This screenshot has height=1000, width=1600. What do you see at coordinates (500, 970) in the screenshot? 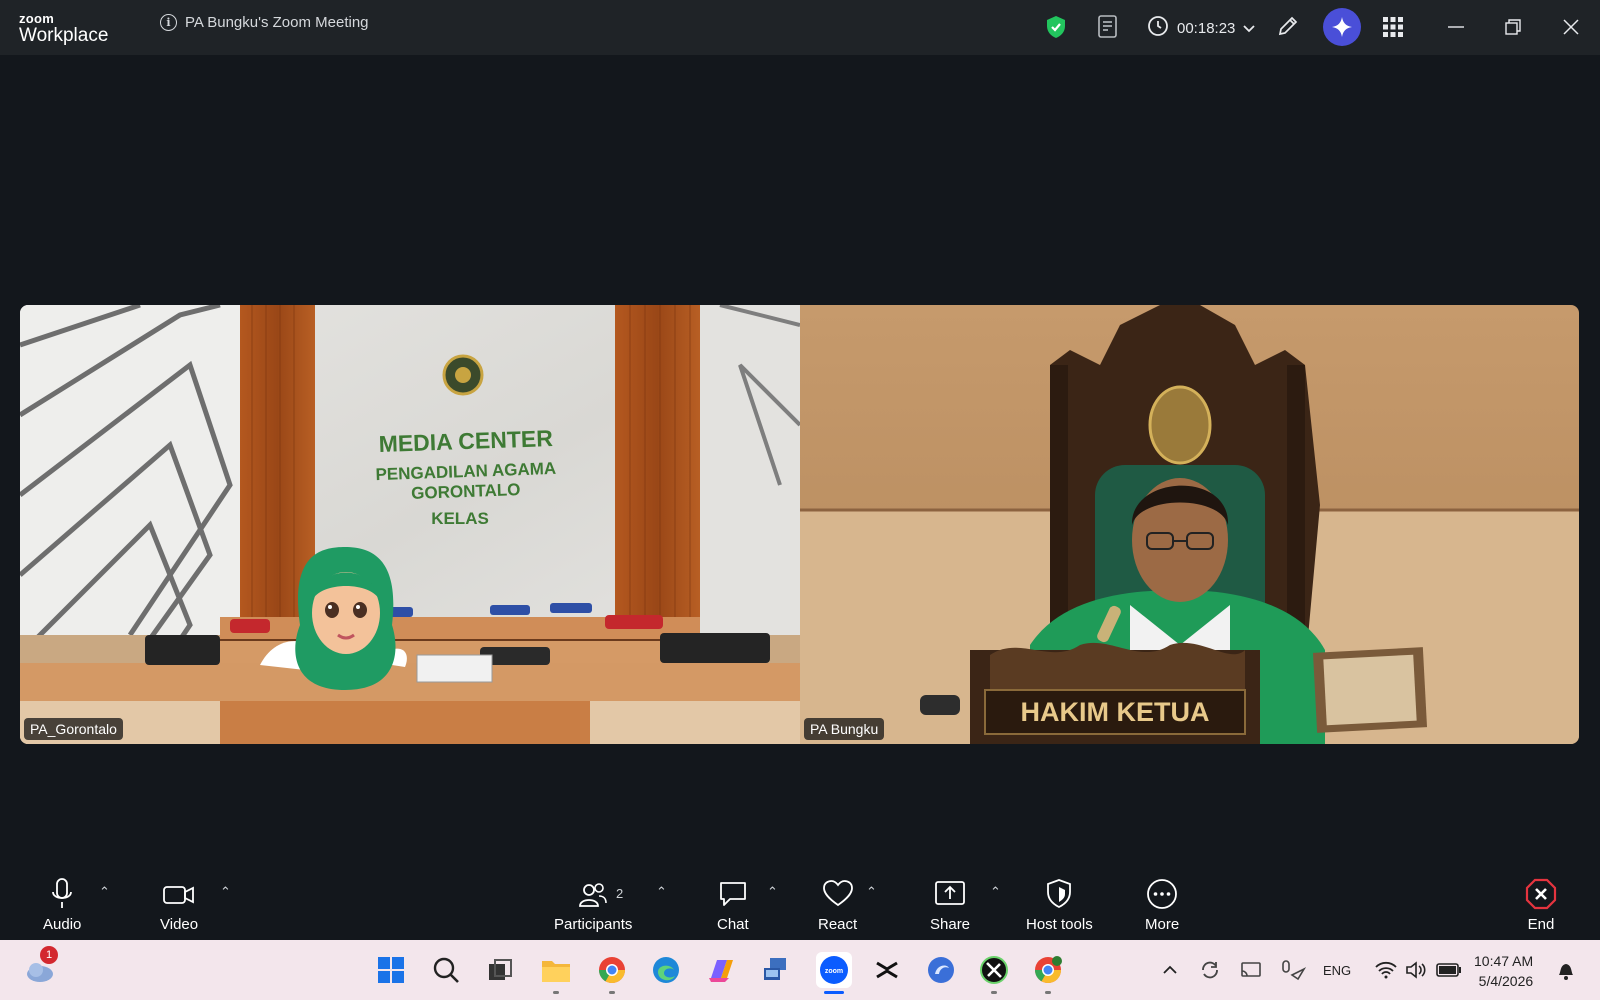
I see `task-view-icon` at bounding box center [500, 970].